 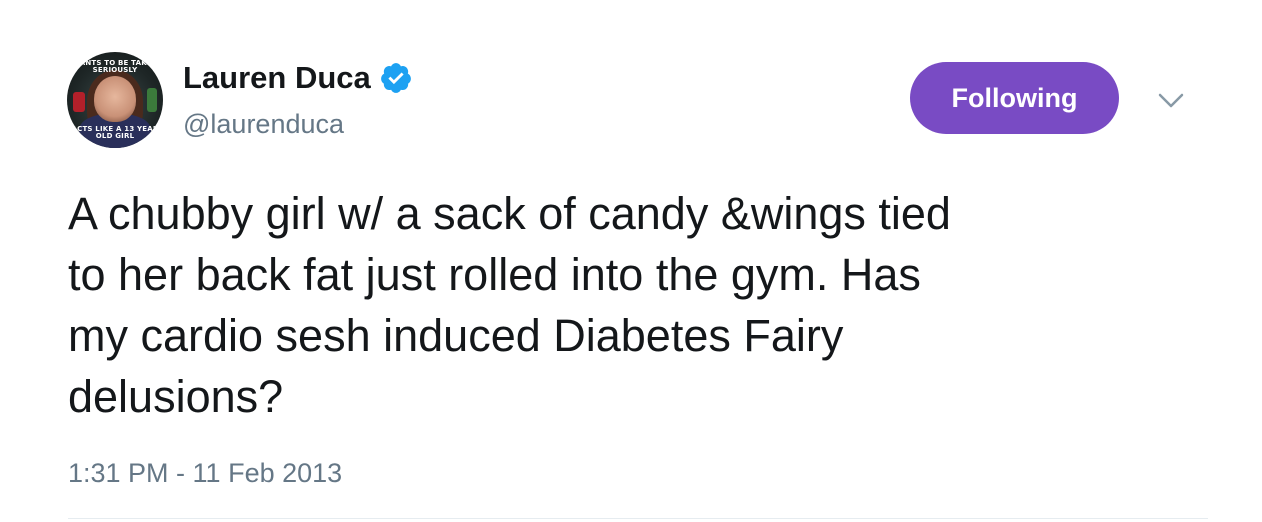 I want to click on avatar-banner-top: WANTS TO BE TAKEN SERIOUSLY, so click(x=115, y=66).